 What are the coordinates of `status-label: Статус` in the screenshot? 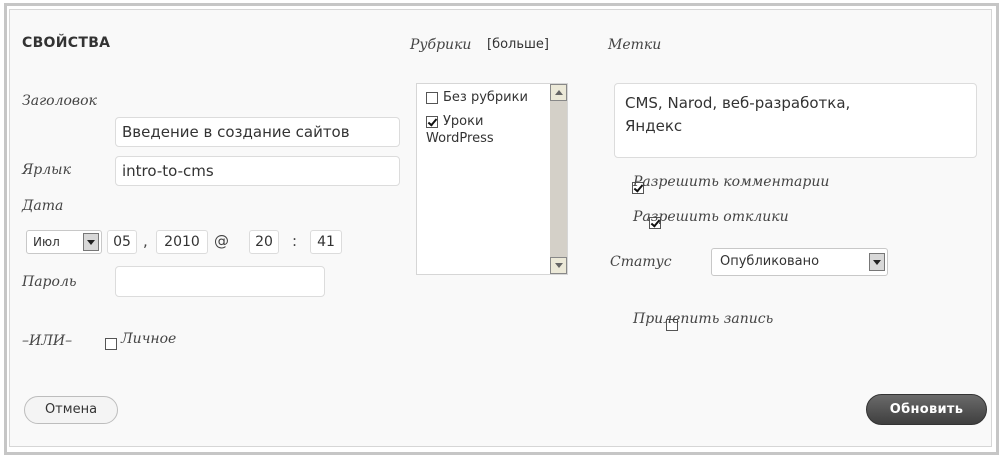 It's located at (641, 262).